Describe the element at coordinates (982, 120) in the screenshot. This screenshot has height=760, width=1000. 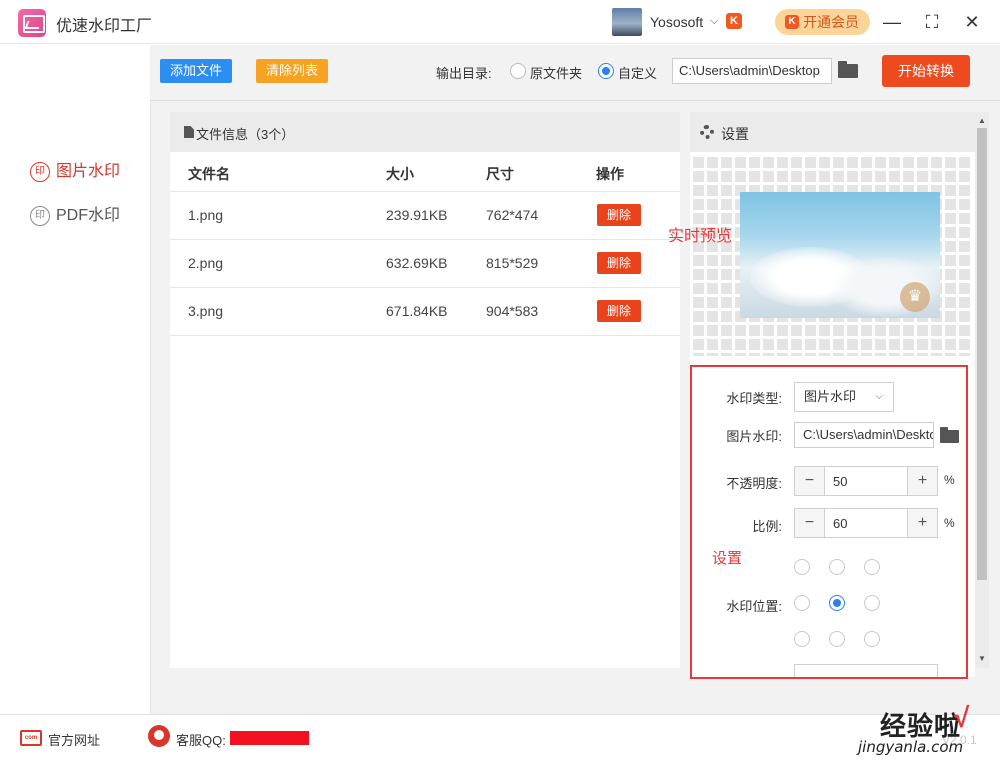
I see `scroll-up-icon: ▲` at that location.